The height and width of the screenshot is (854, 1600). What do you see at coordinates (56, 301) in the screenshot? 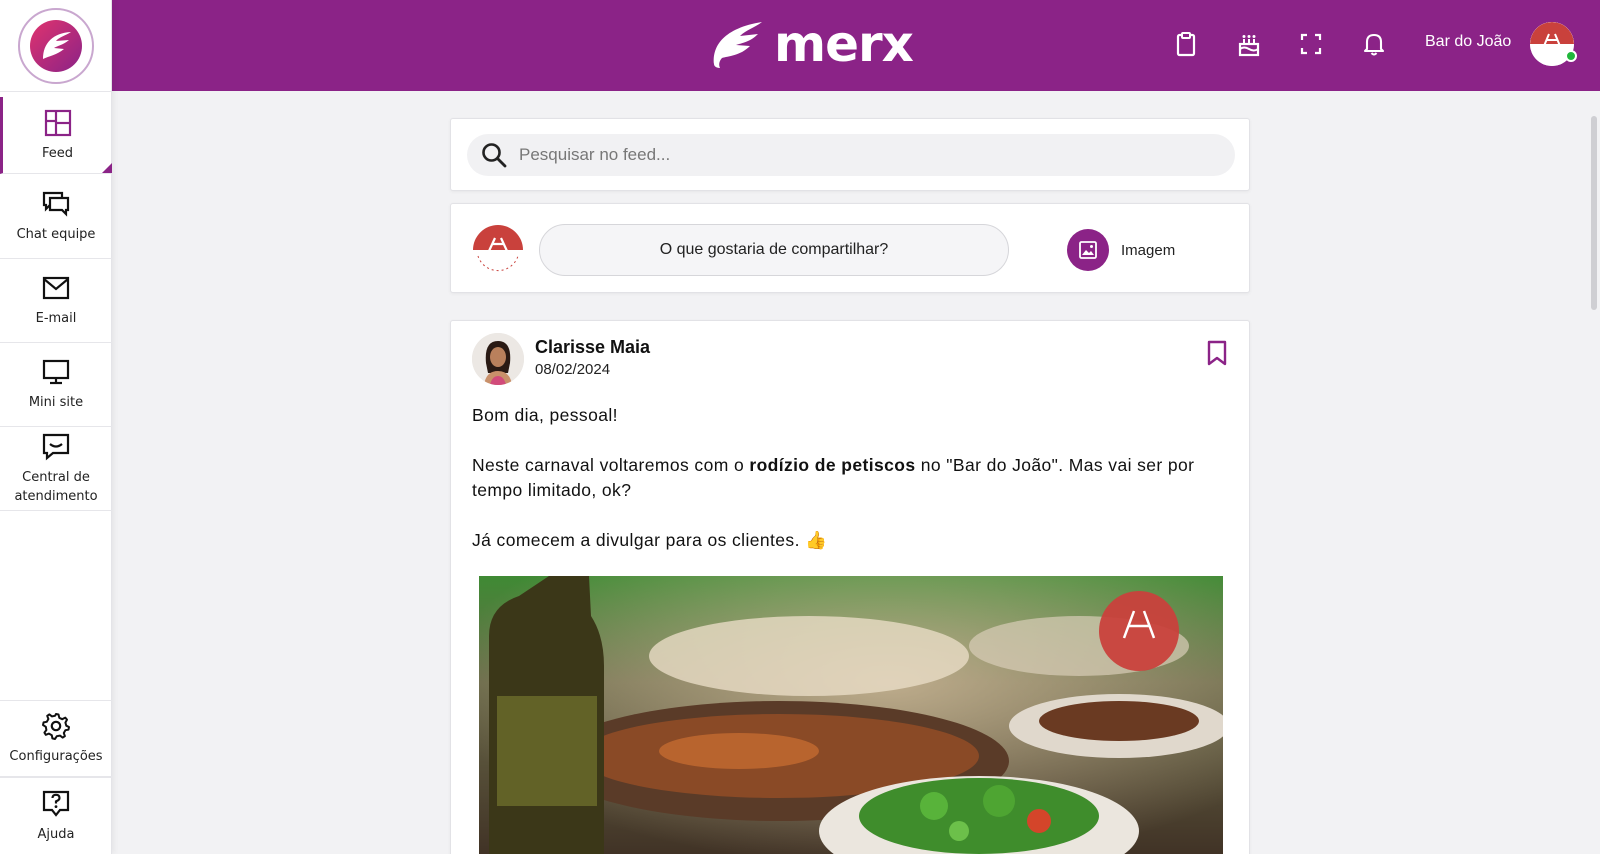
I see `sidebar-item-email: E-mail` at bounding box center [56, 301].